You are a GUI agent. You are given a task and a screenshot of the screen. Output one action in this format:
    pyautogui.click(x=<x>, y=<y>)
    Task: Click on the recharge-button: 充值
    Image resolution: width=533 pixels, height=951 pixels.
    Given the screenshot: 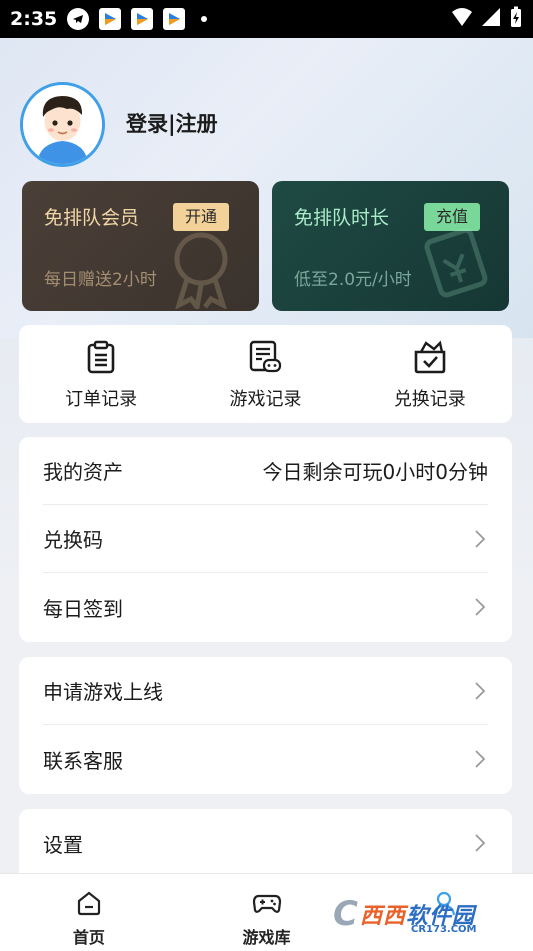 What is the action you would take?
    pyautogui.click(x=452, y=217)
    